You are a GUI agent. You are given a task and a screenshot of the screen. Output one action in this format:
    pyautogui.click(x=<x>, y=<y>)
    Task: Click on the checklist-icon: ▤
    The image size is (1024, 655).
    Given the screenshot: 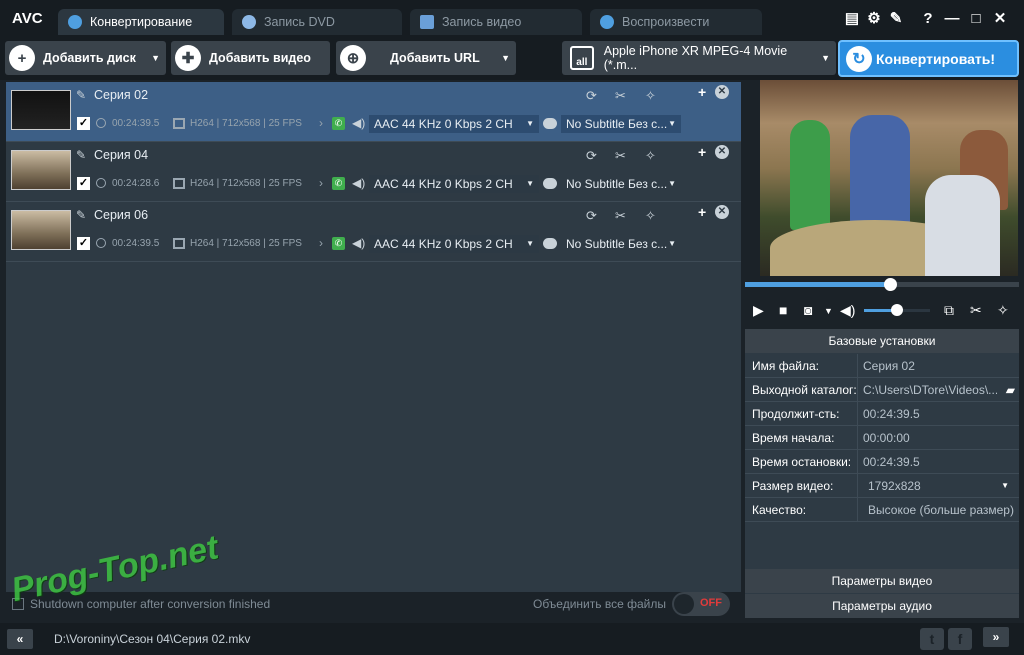 What is the action you would take?
    pyautogui.click(x=852, y=19)
    